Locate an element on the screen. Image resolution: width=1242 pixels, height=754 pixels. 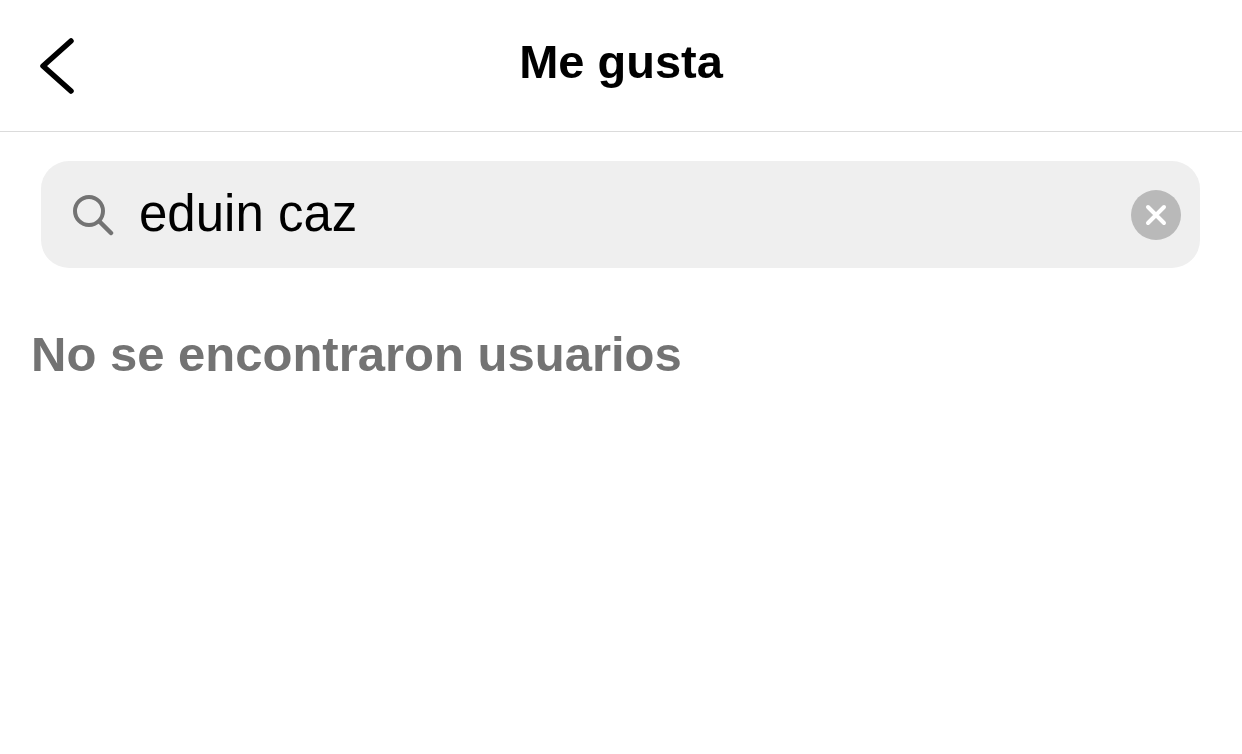
page-title: Me gusta is located at coordinates (621, 63).